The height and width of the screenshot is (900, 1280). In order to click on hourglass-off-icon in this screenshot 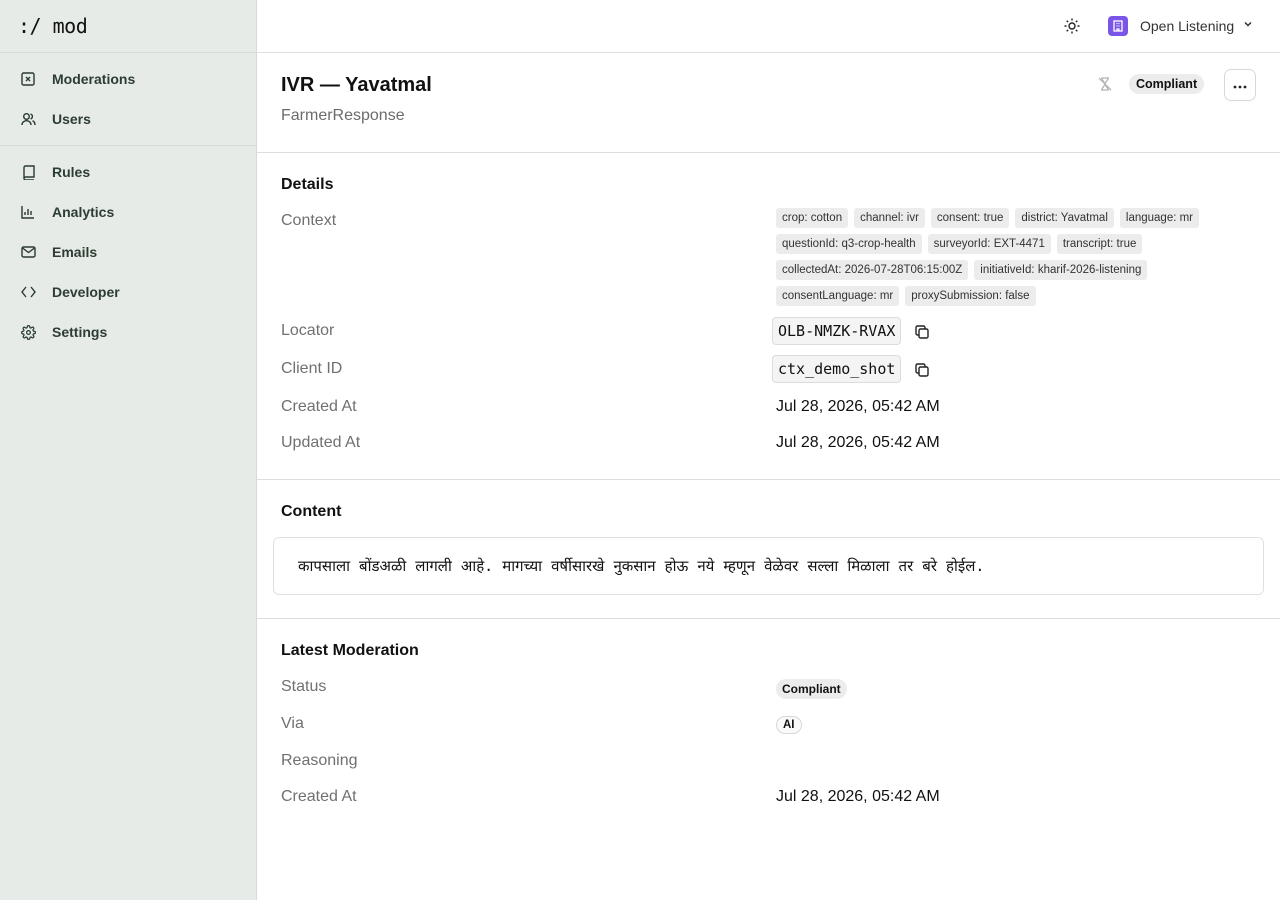, I will do `click(1105, 84)`.